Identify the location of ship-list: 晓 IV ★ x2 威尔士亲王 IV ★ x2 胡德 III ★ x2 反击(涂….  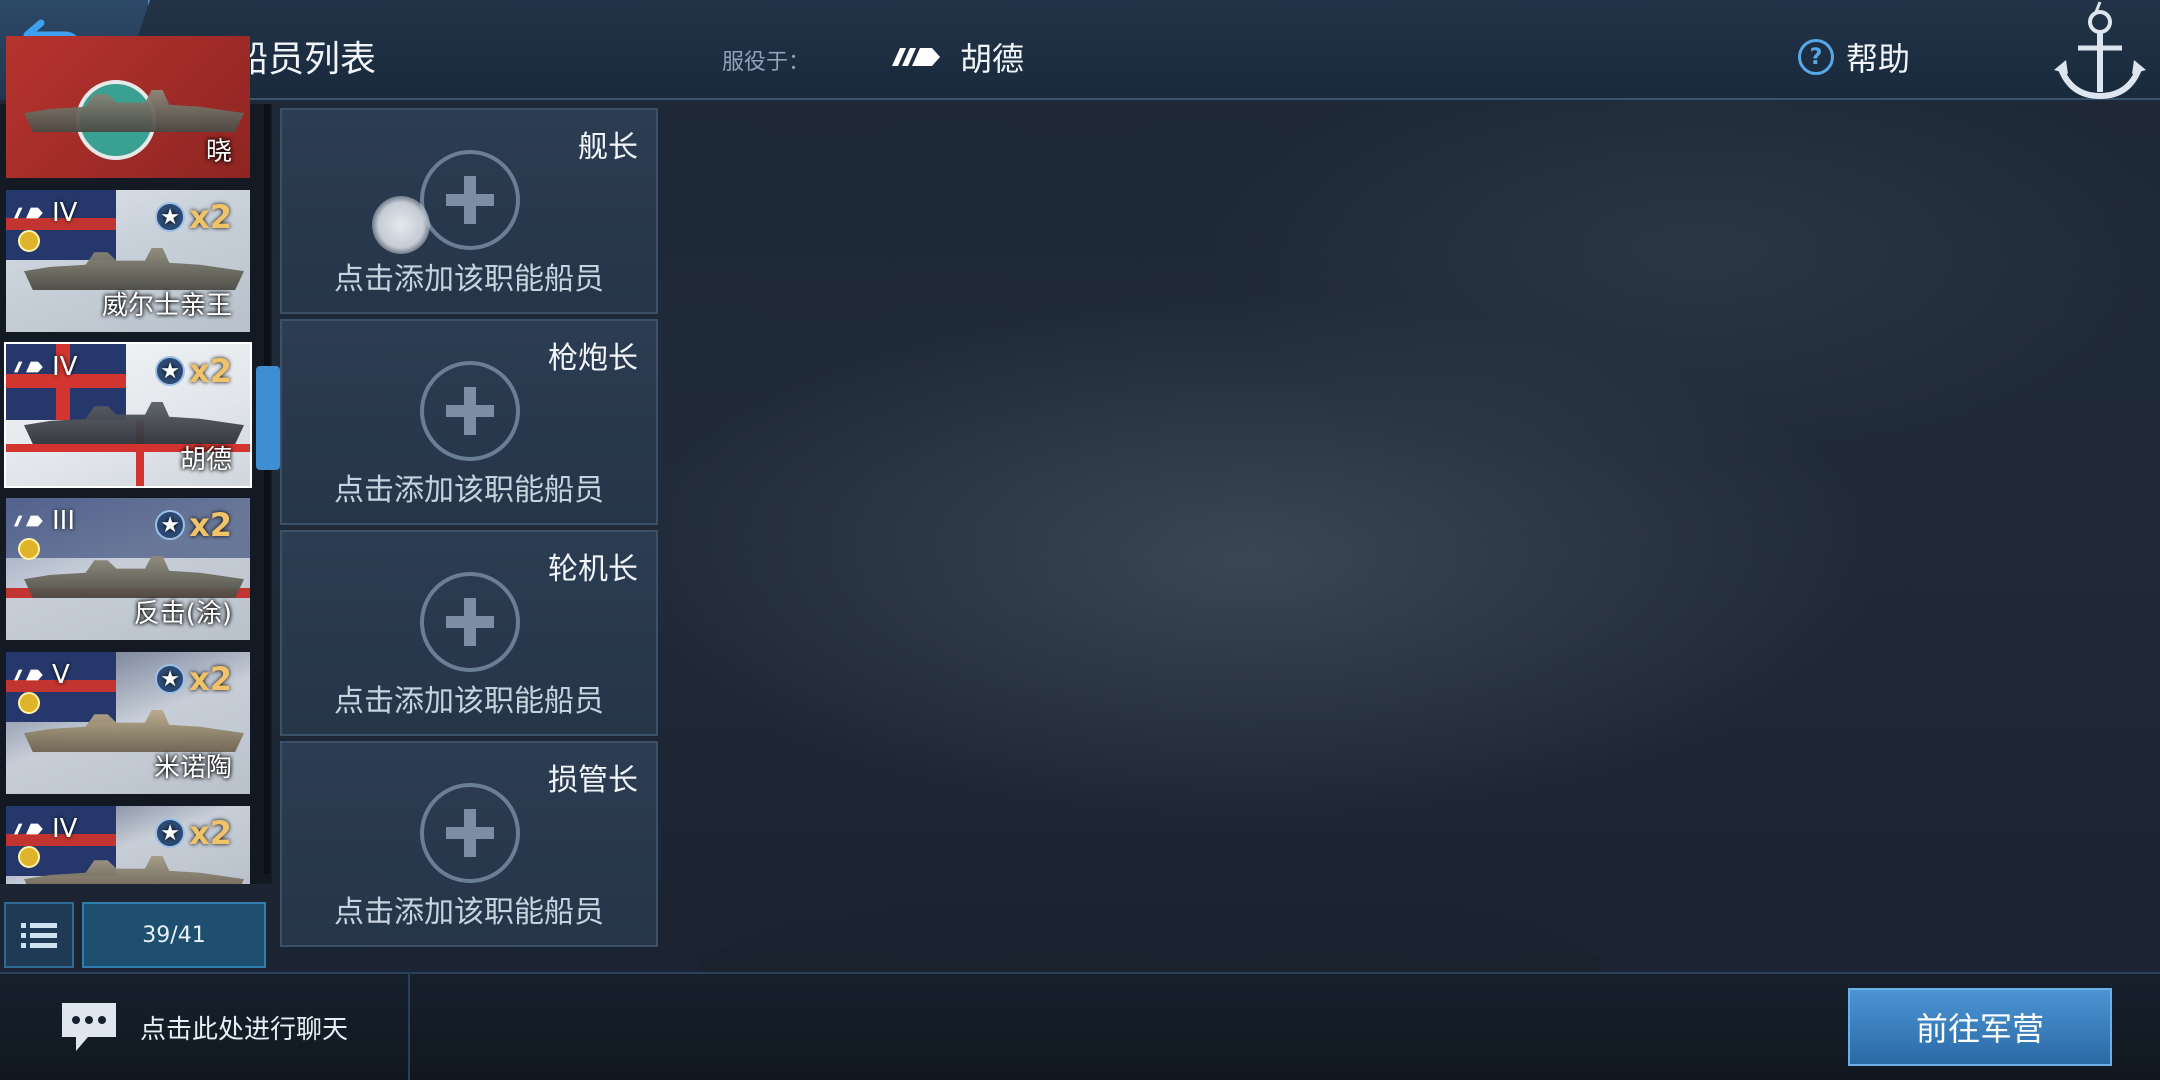
(136, 461).